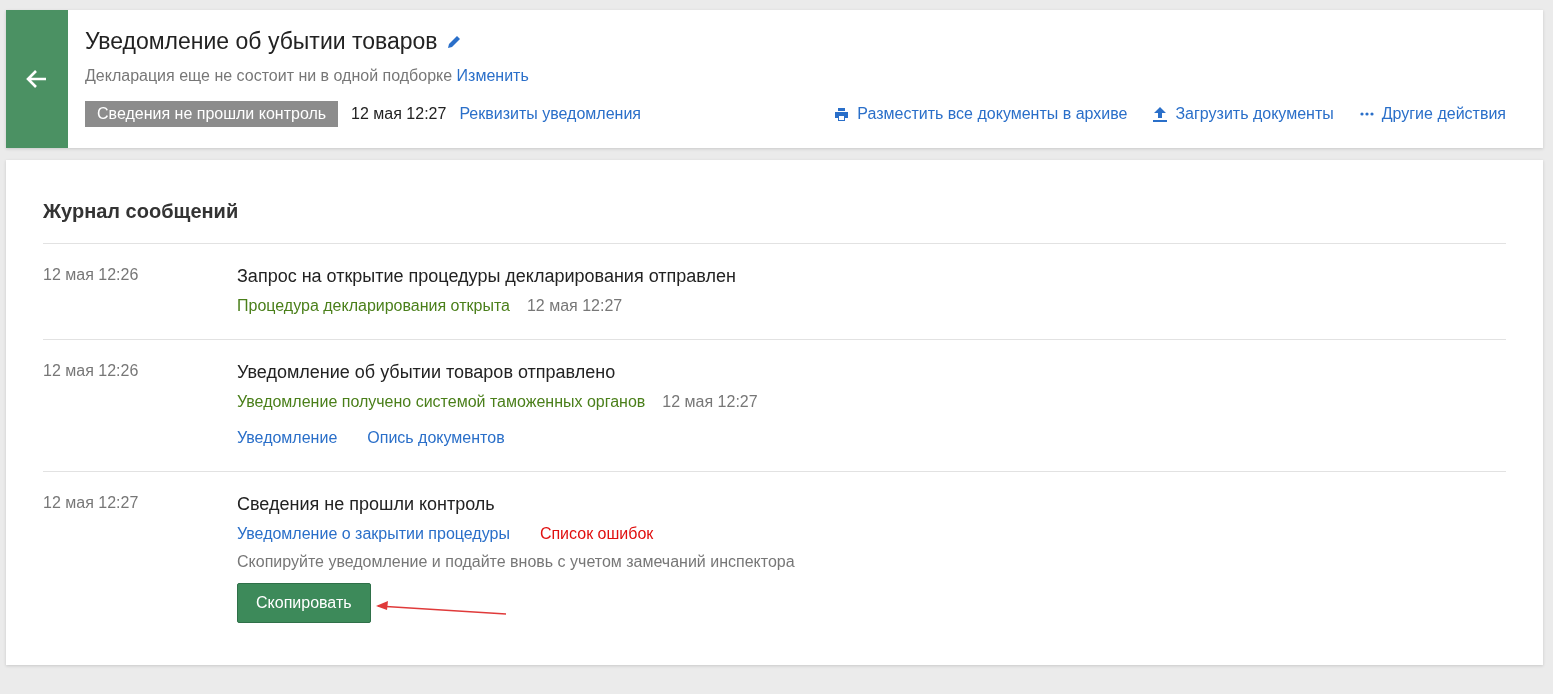 Image resolution: width=1553 pixels, height=694 pixels. What do you see at coordinates (1243, 114) in the screenshot?
I see `action-link: Загрузить документы` at bounding box center [1243, 114].